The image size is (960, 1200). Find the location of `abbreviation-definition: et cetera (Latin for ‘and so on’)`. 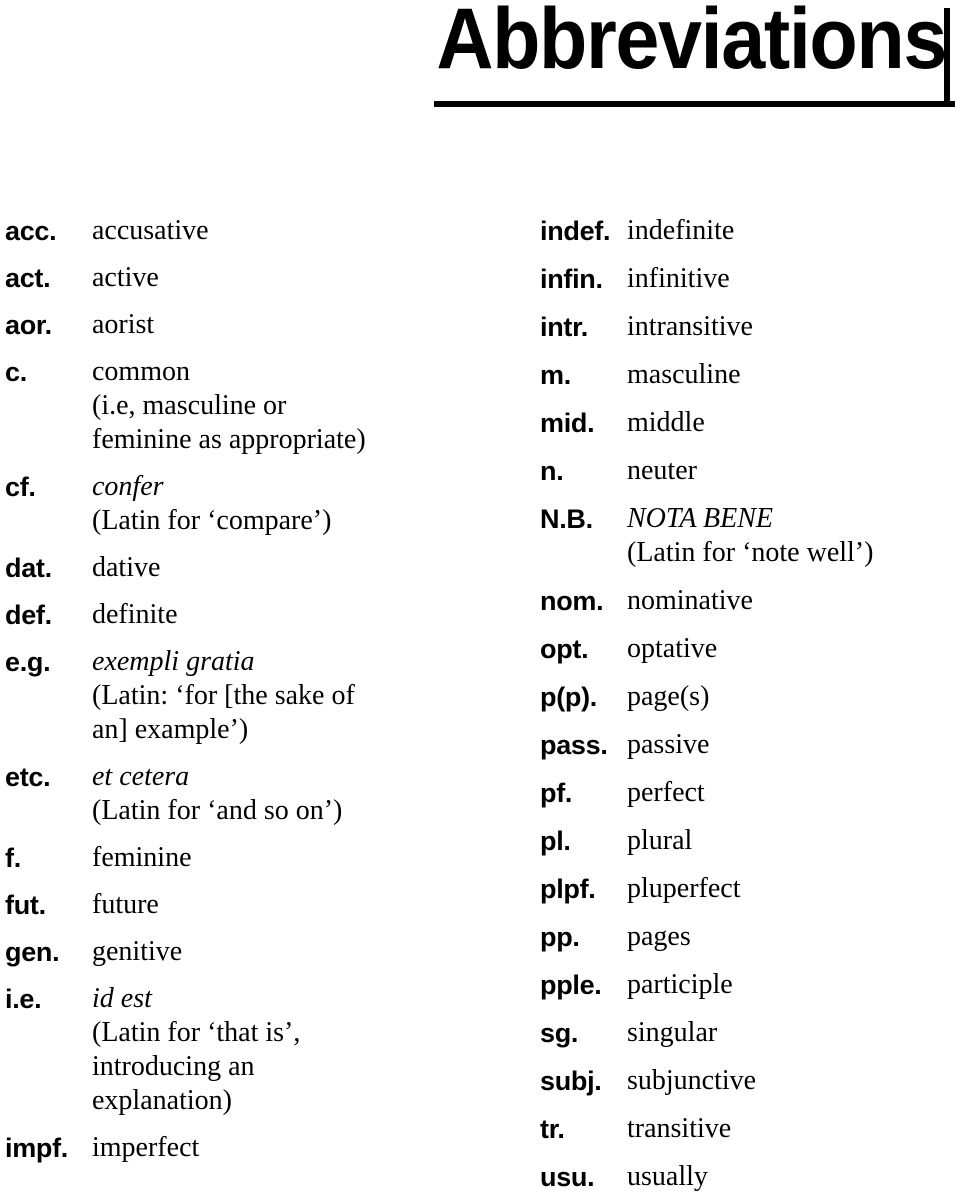

abbreviation-definition: et cetera (Latin for ‘and so on’) is located at coordinates (283, 794).